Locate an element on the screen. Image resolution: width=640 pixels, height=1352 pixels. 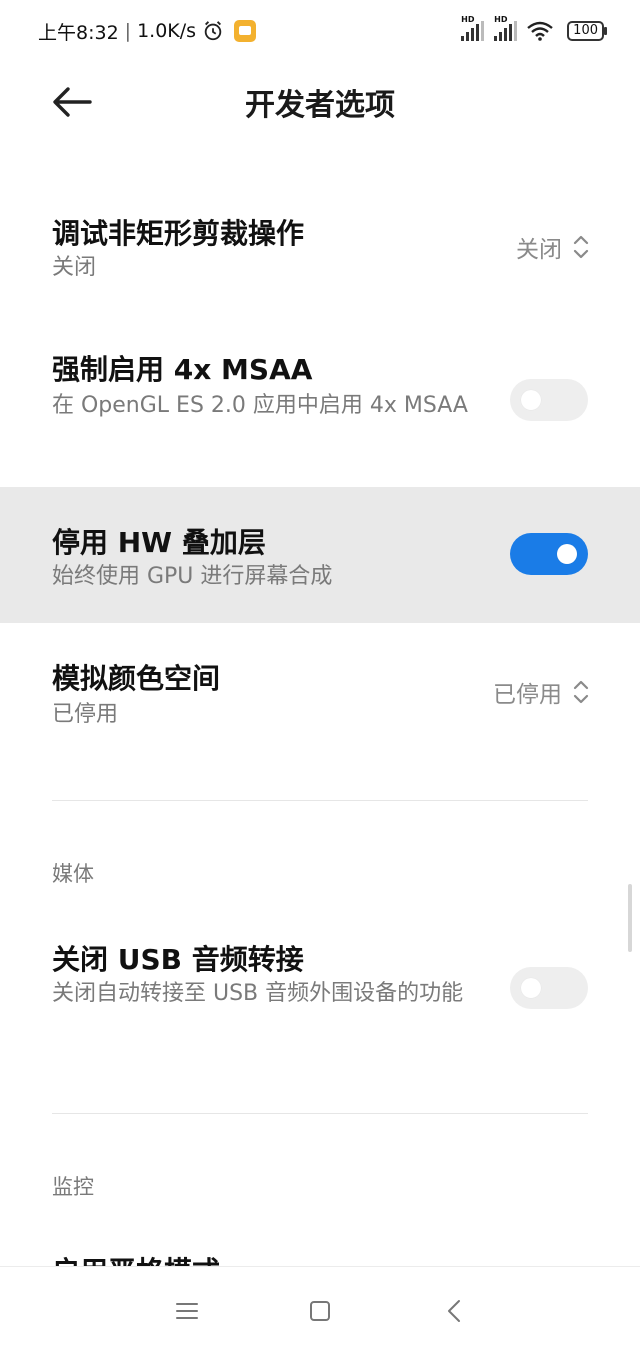
wifi-icon is located at coordinates (540, 31).